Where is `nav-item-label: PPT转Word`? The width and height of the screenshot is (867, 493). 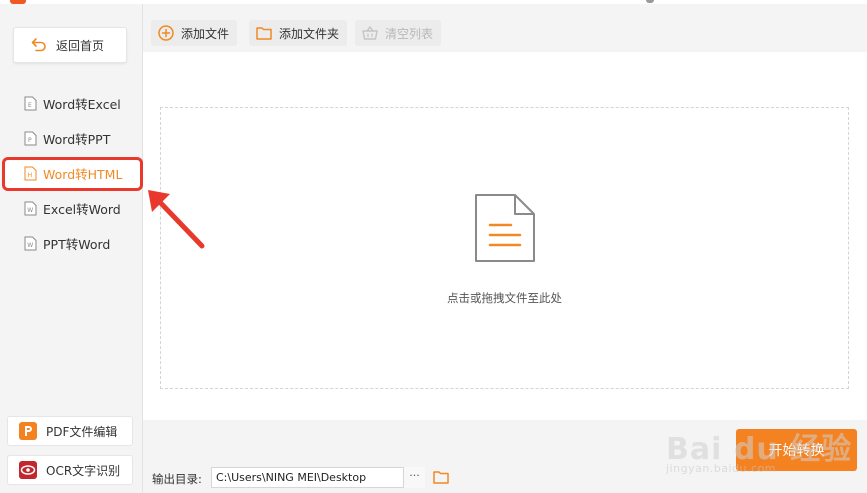 nav-item-label: PPT转Word is located at coordinates (77, 244).